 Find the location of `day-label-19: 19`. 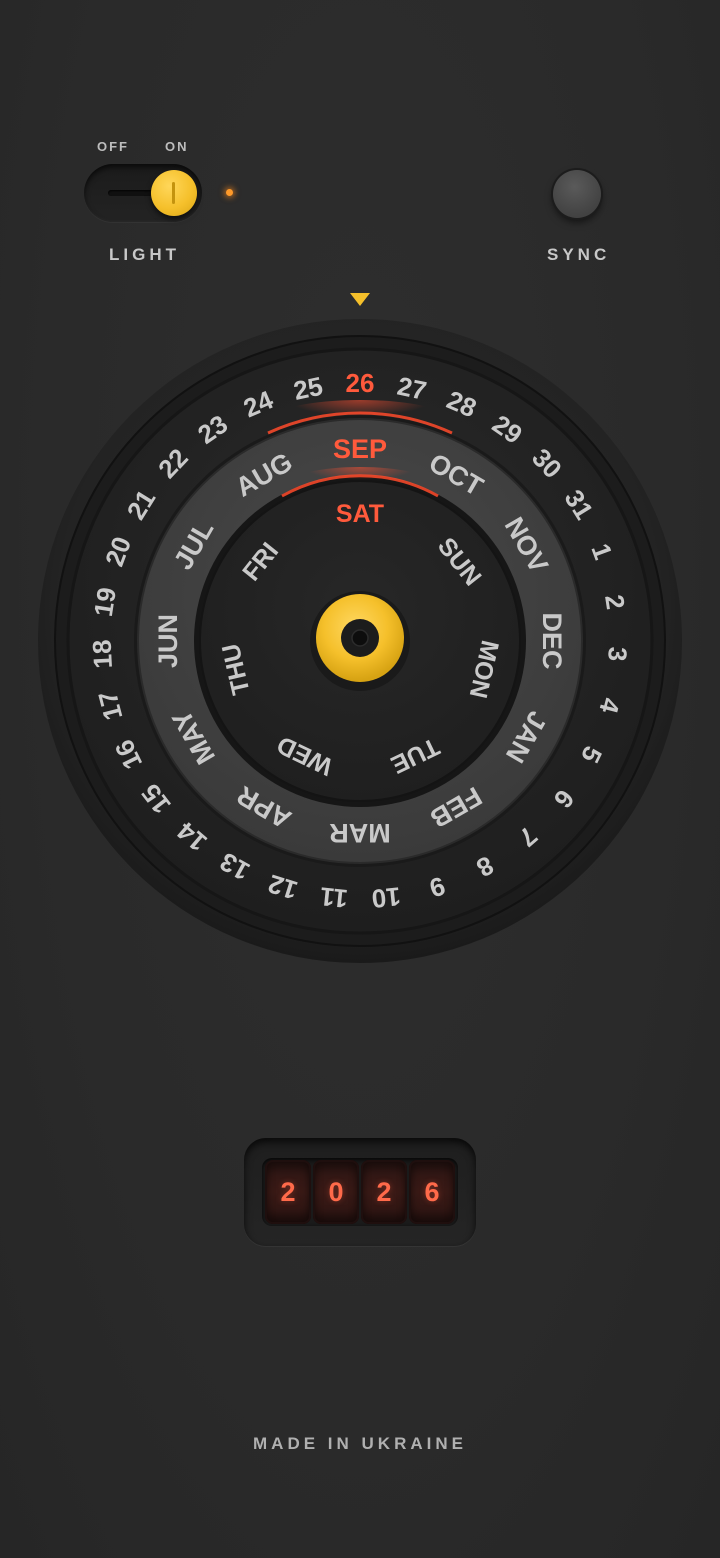

day-label-19: 19 is located at coordinates (105, 601).